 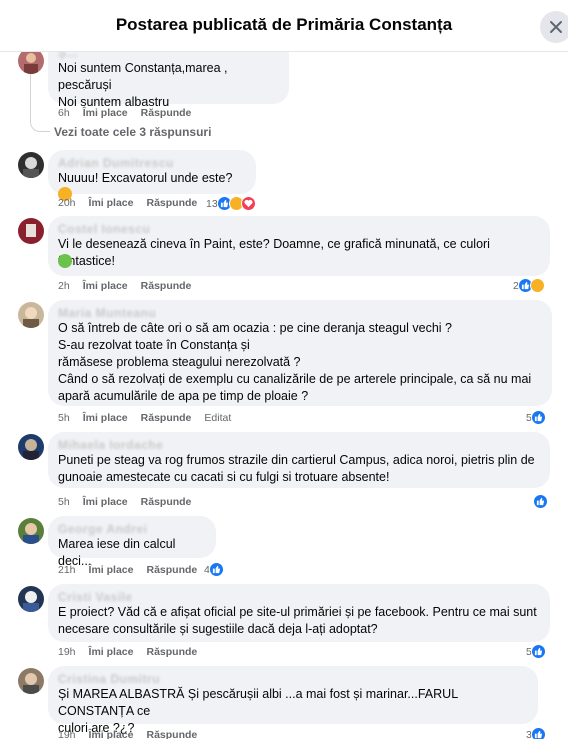 What do you see at coordinates (299, 597) in the screenshot?
I see `comment-author: Cristi Vasile` at bounding box center [299, 597].